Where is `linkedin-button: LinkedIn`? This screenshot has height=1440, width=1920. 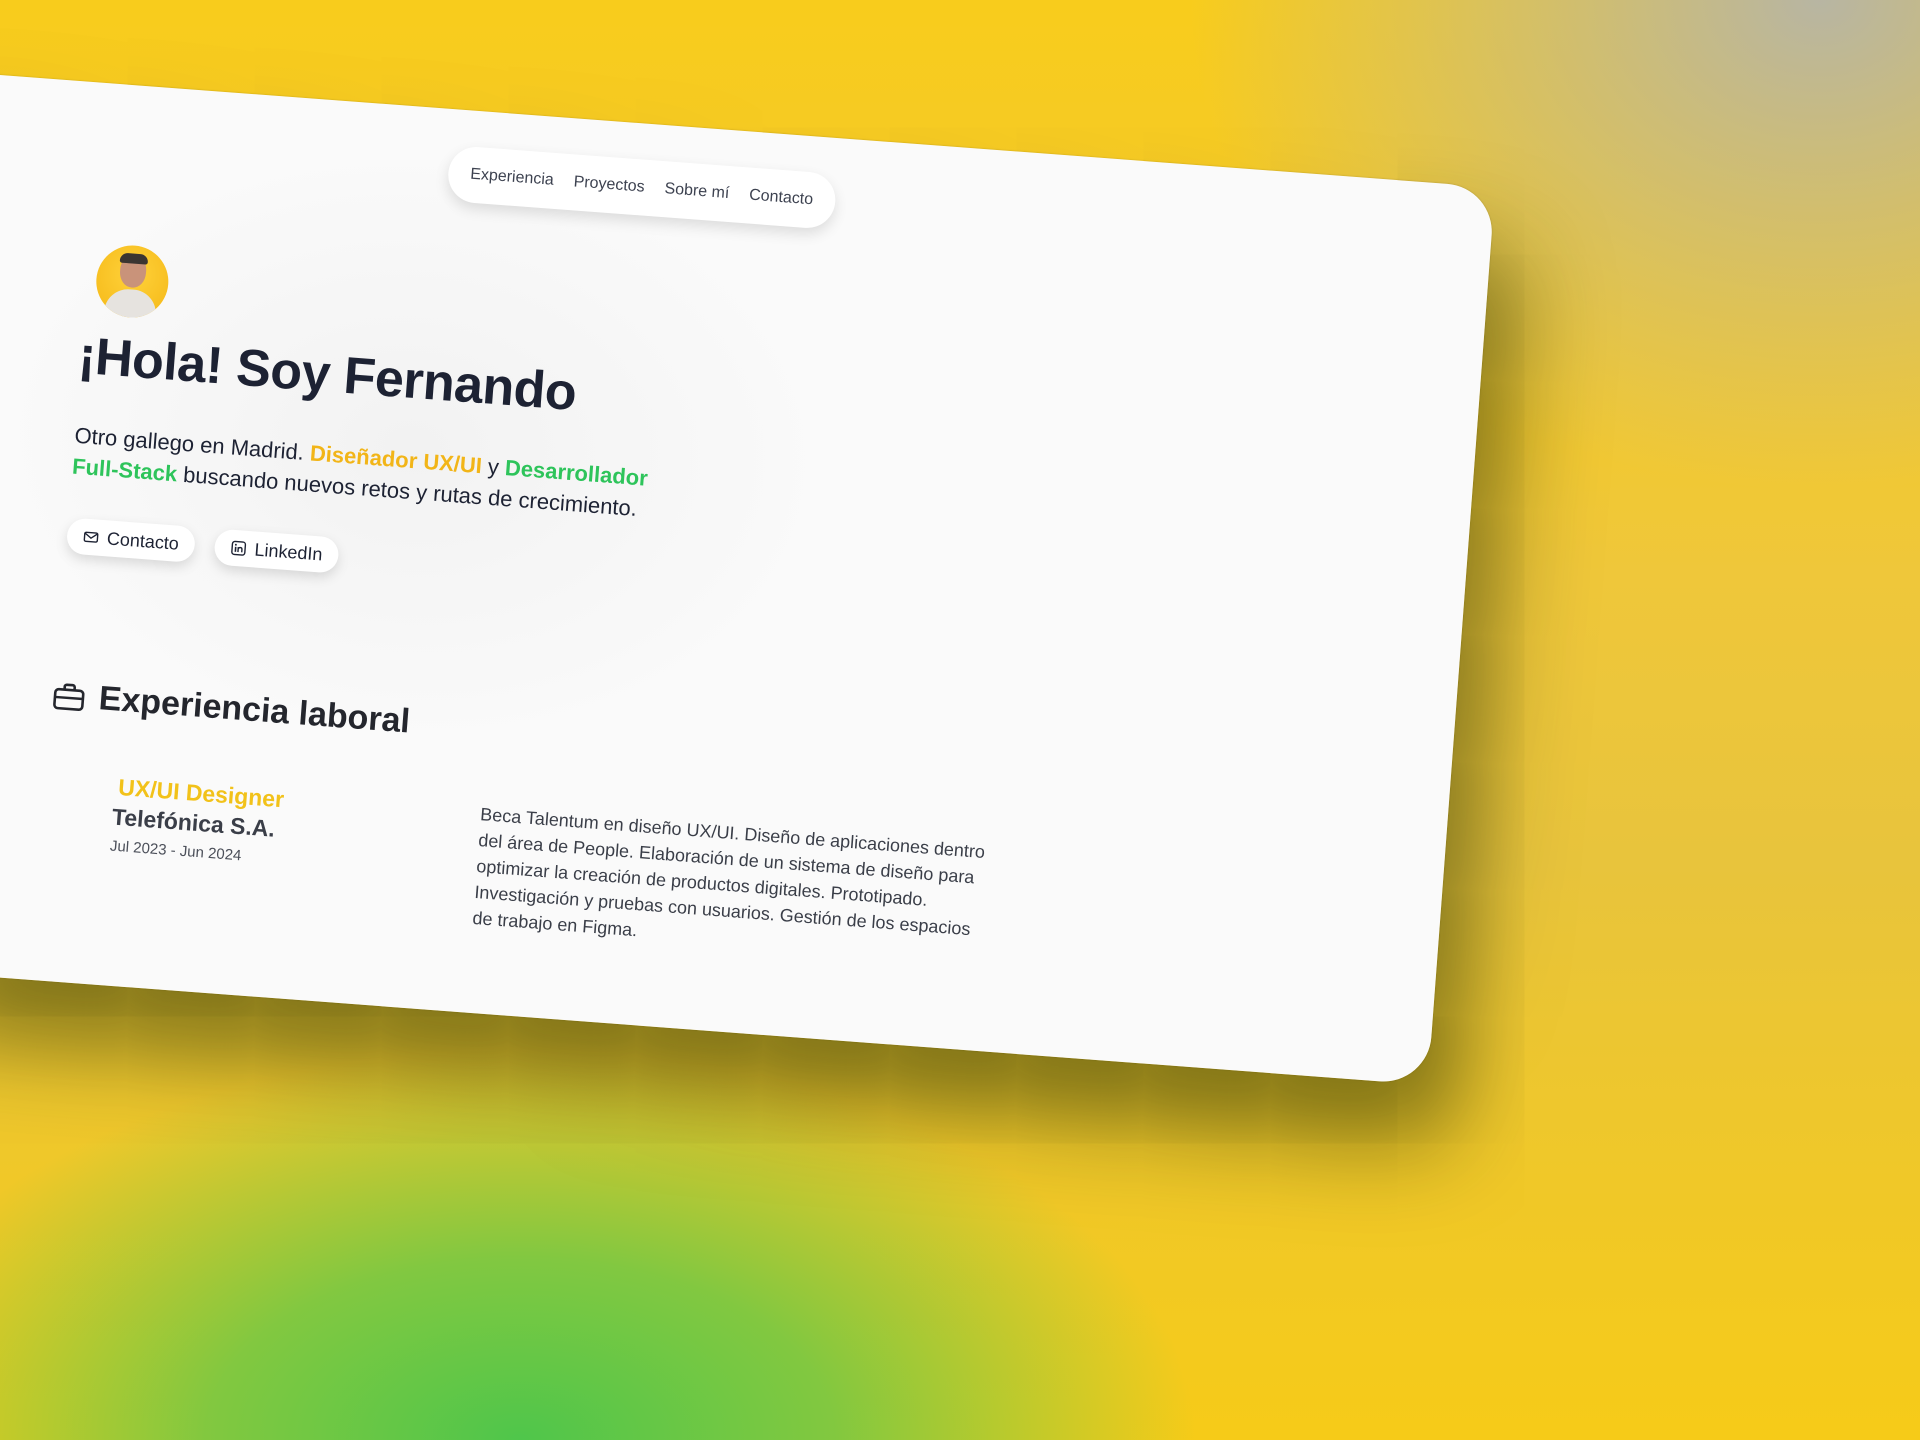 linkedin-button: LinkedIn is located at coordinates (276, 551).